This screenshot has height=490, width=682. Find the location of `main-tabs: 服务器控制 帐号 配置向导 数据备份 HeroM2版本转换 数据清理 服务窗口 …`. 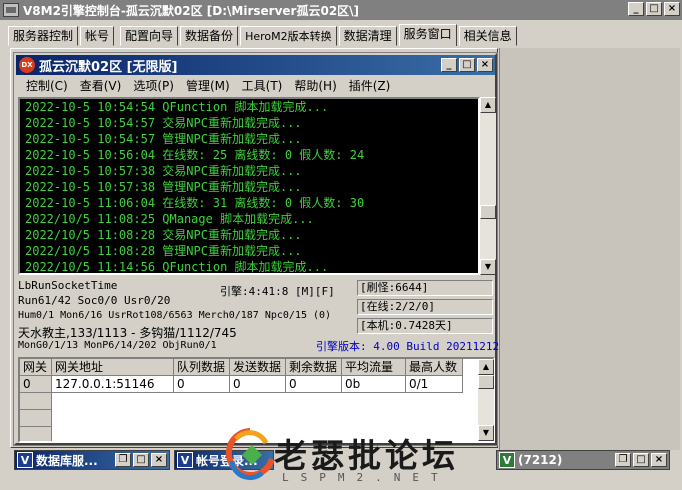

main-tabs: 服务器控制 帐号 配置向导 数据备份 HeroM2版本转换 数据清理 服务窗口 … is located at coordinates (263, 35).